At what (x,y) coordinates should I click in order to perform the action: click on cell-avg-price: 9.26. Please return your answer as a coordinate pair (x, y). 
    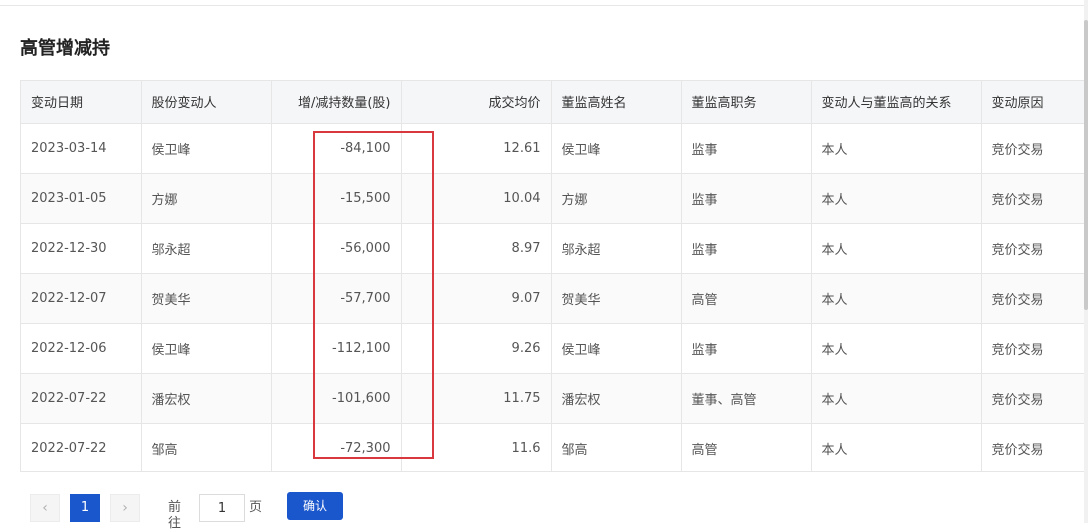
    Looking at the image, I should click on (476, 348).